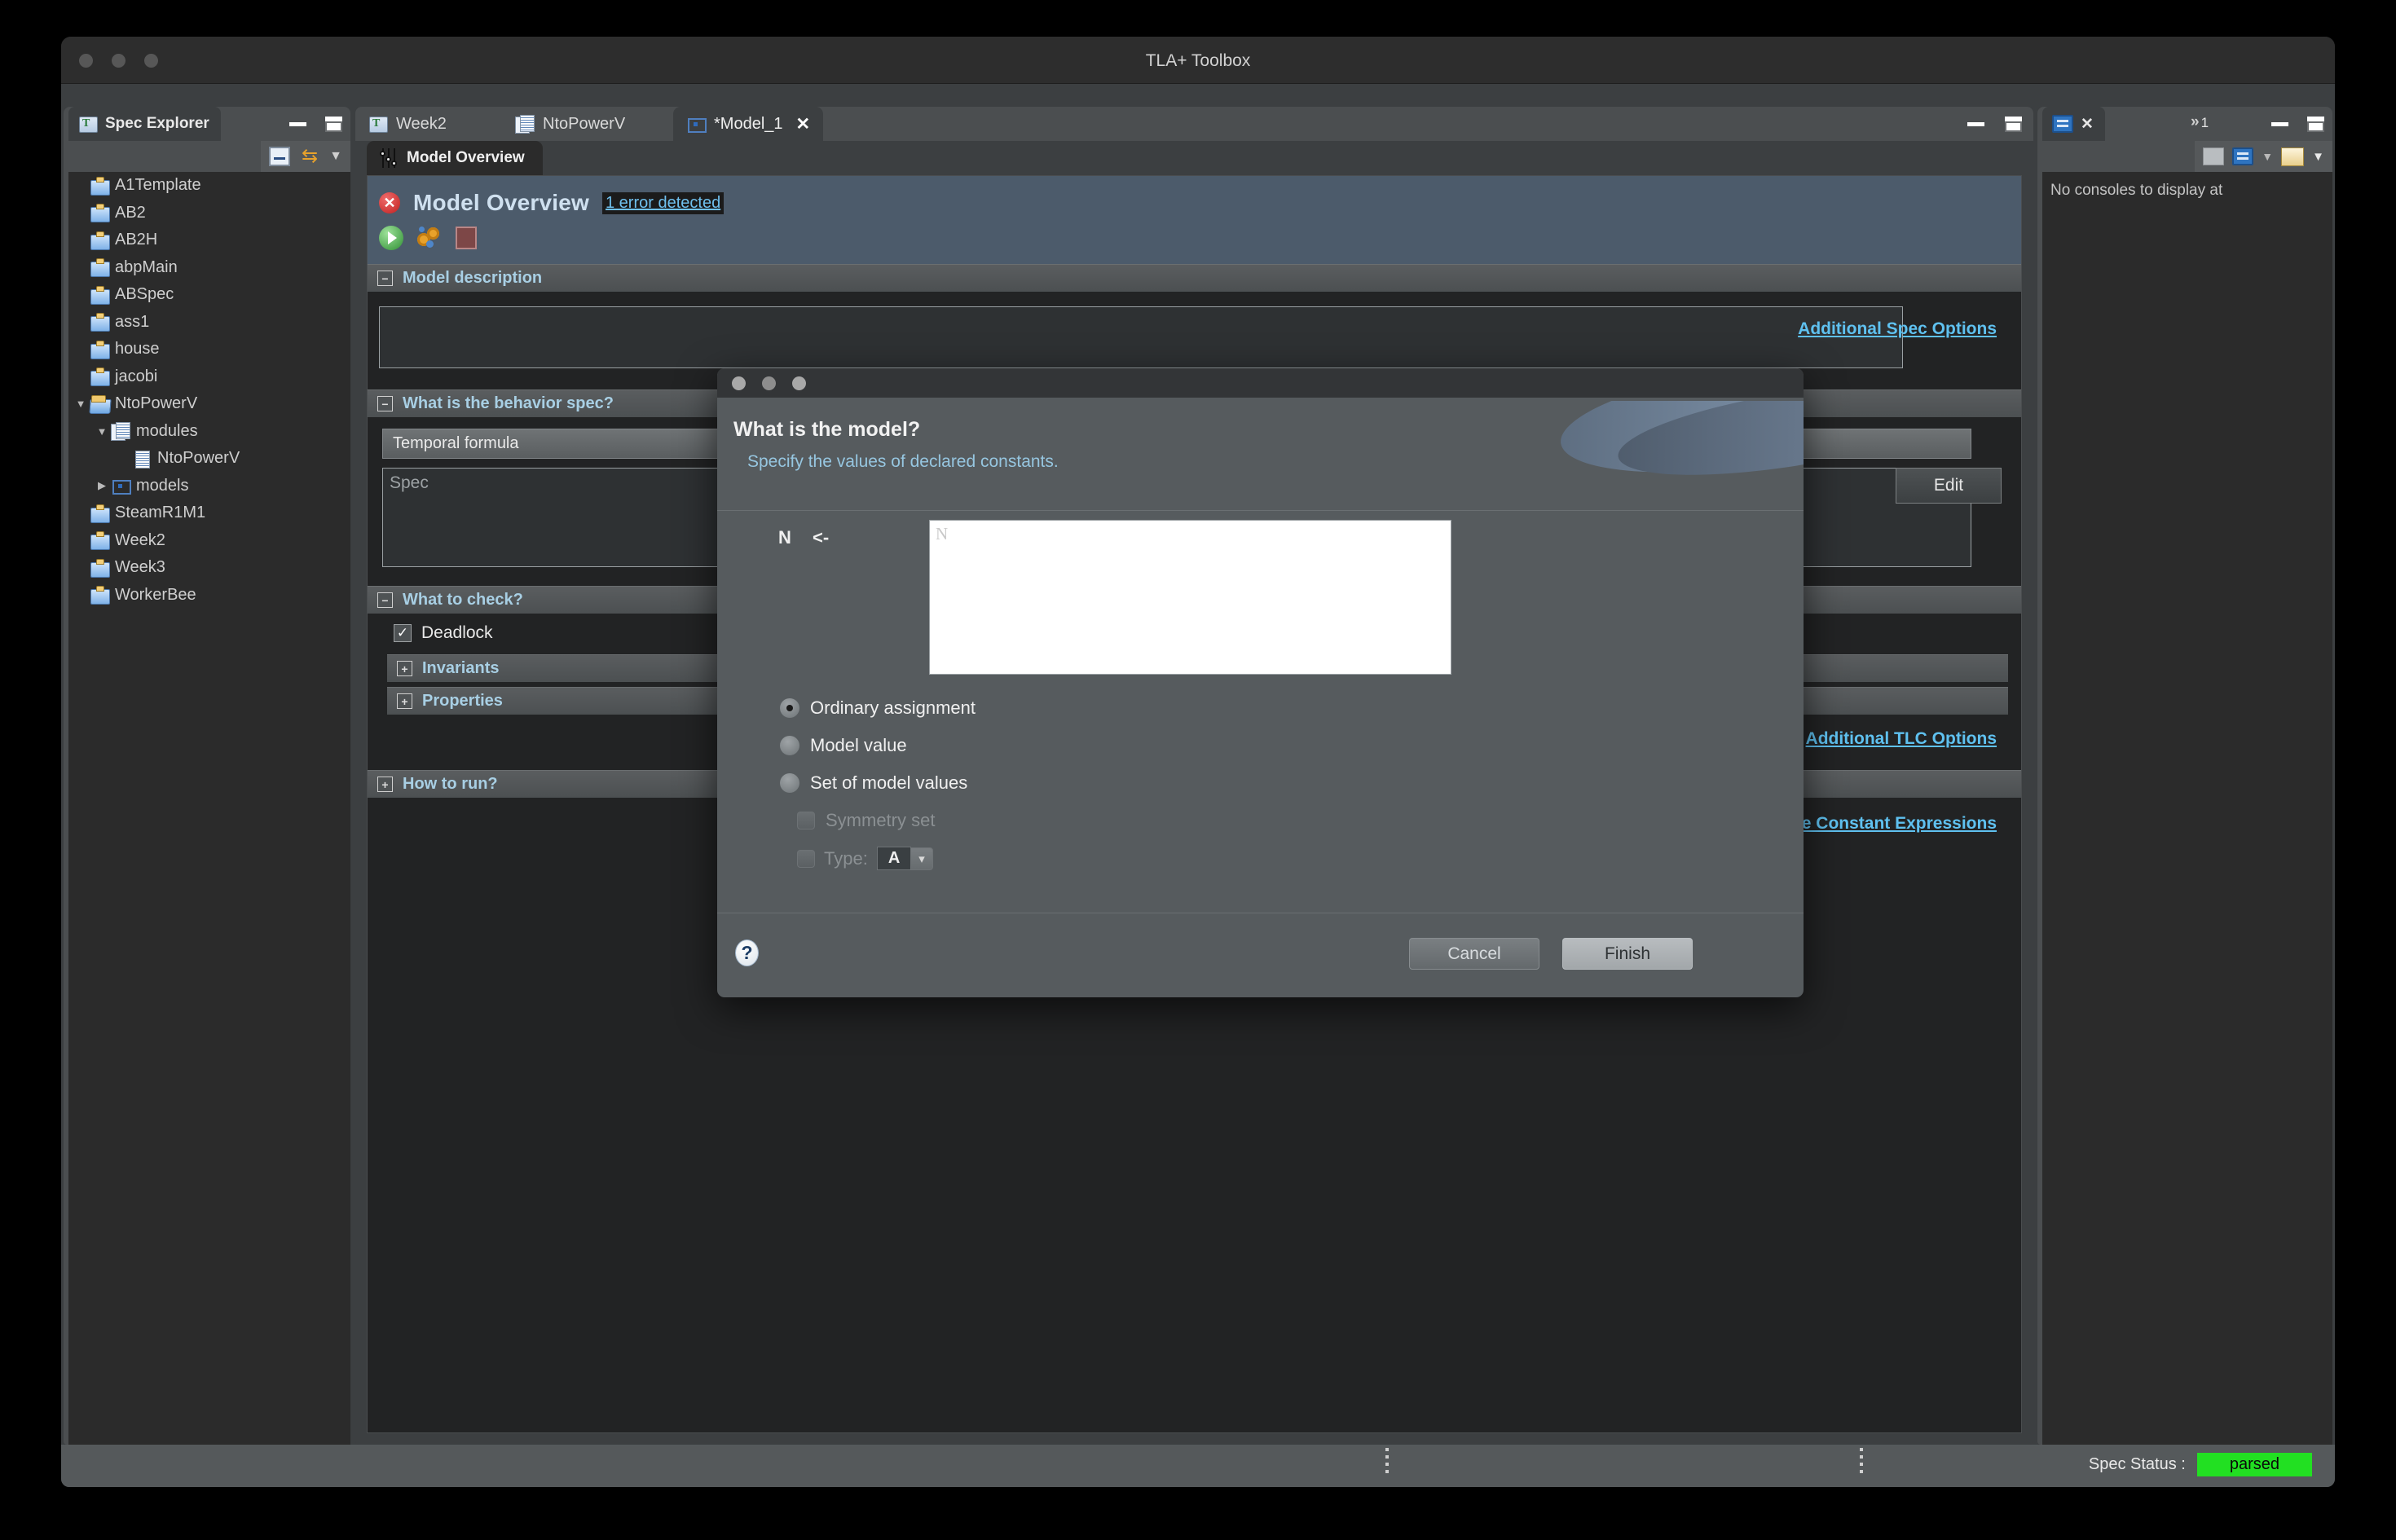 This screenshot has height=1540, width=2396. Describe the element at coordinates (1260, 955) in the screenshot. I see `dialog-footer: ? Cancel Finish` at that location.